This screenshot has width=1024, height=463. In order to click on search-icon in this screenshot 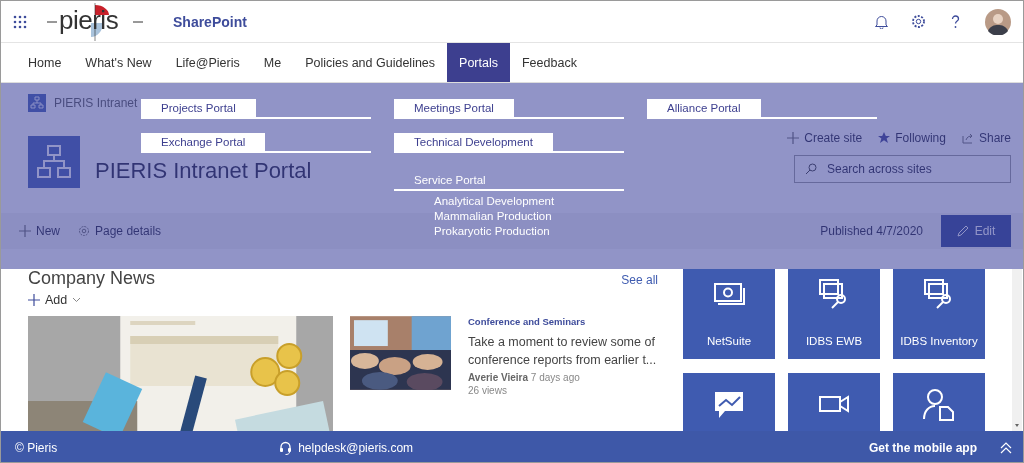, I will do `click(811, 169)`.